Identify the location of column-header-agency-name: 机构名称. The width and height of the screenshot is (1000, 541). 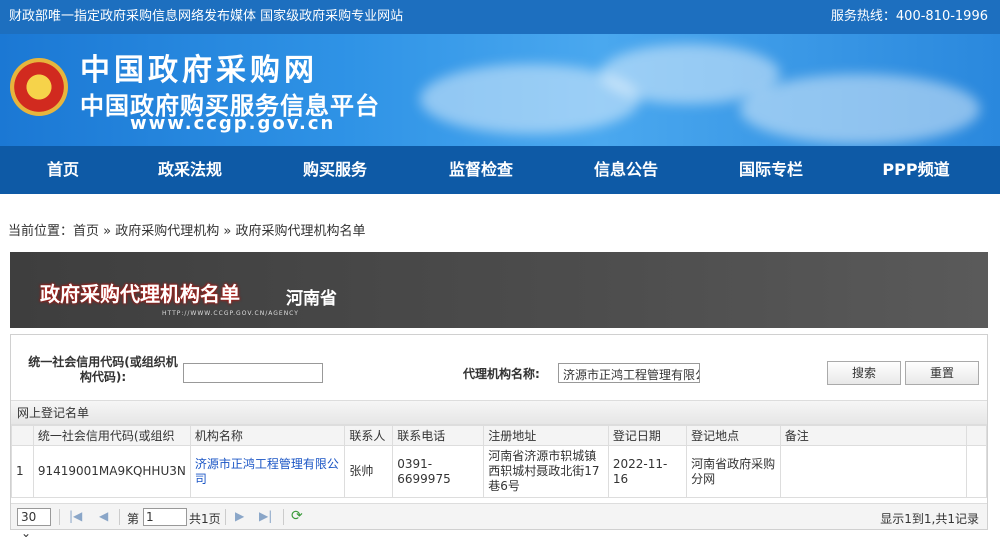
(267, 435).